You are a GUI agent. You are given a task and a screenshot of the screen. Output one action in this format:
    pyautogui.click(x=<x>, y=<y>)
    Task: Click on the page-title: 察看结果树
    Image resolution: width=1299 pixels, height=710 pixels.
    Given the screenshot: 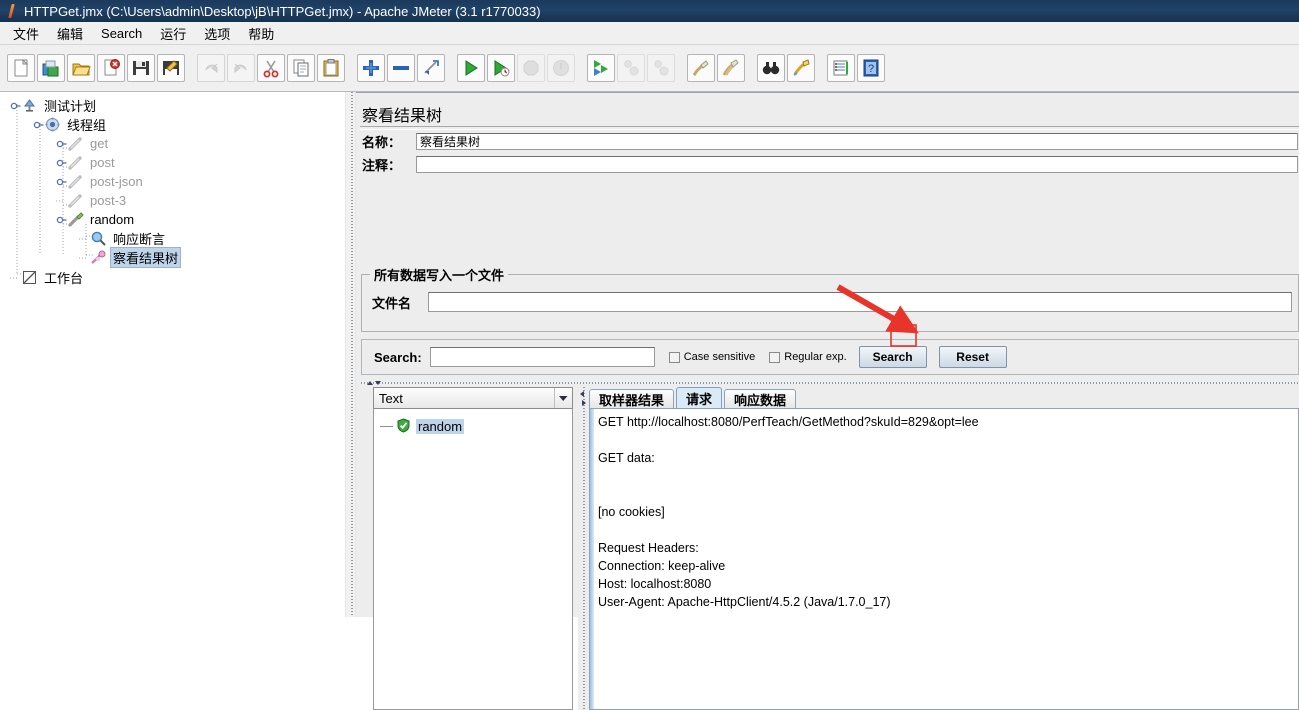 What is the action you would take?
    pyautogui.click(x=402, y=116)
    